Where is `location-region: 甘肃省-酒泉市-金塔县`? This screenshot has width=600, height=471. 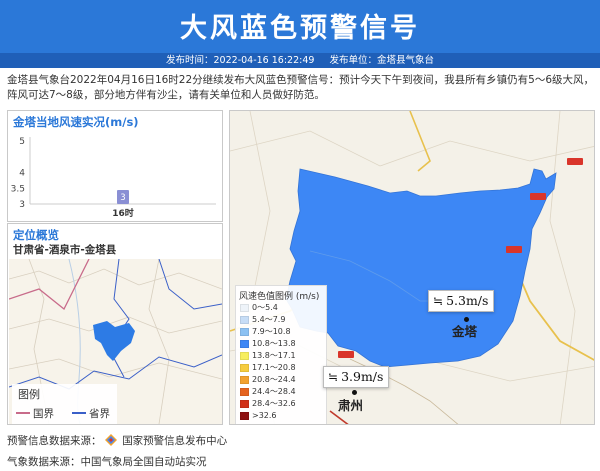
location-region: 甘肃省-酒泉市-金塔县 is located at coordinates (65, 250).